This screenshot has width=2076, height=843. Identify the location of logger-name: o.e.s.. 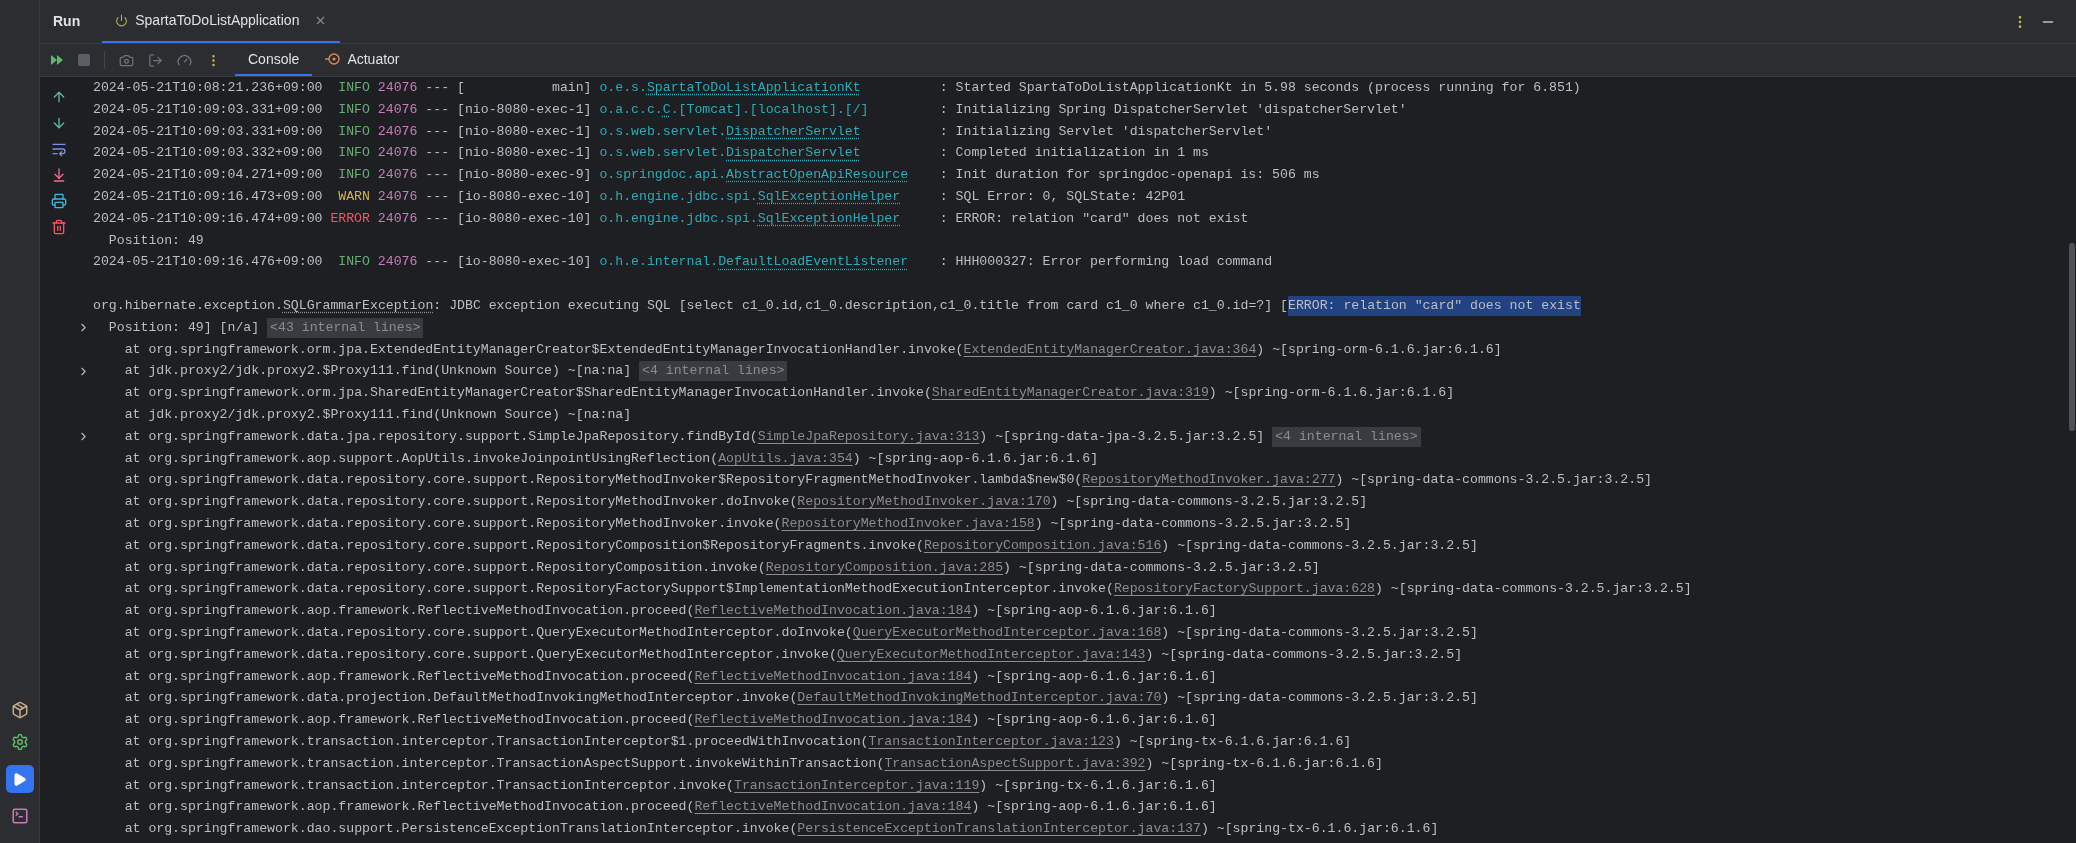
(623, 88).